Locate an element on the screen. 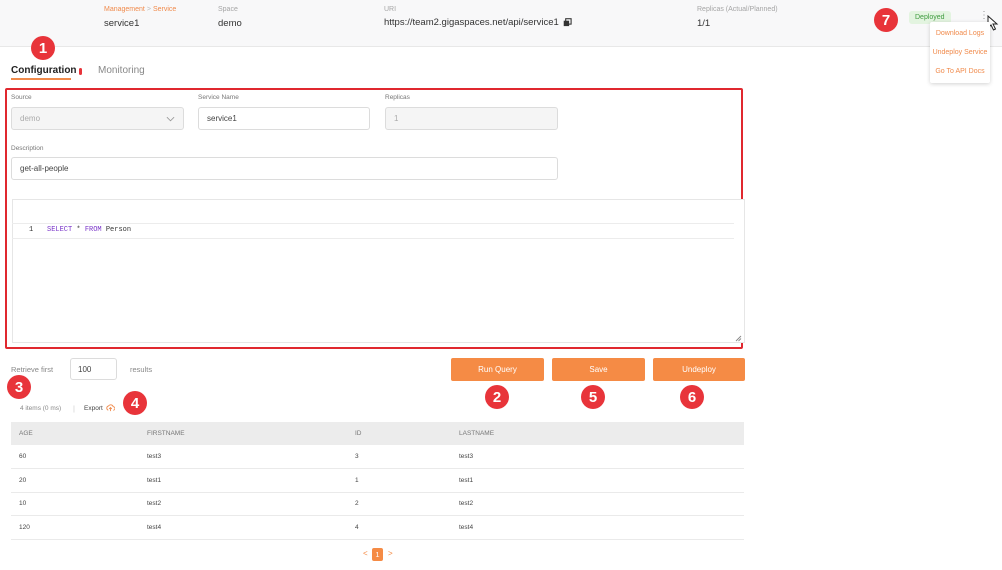 The height and width of the screenshot is (570, 1002). description-label: Description is located at coordinates (27, 148).